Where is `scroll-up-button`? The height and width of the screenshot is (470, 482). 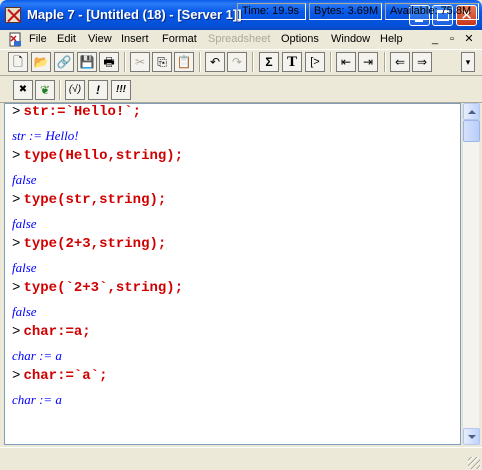 scroll-up-button is located at coordinates (471, 111).